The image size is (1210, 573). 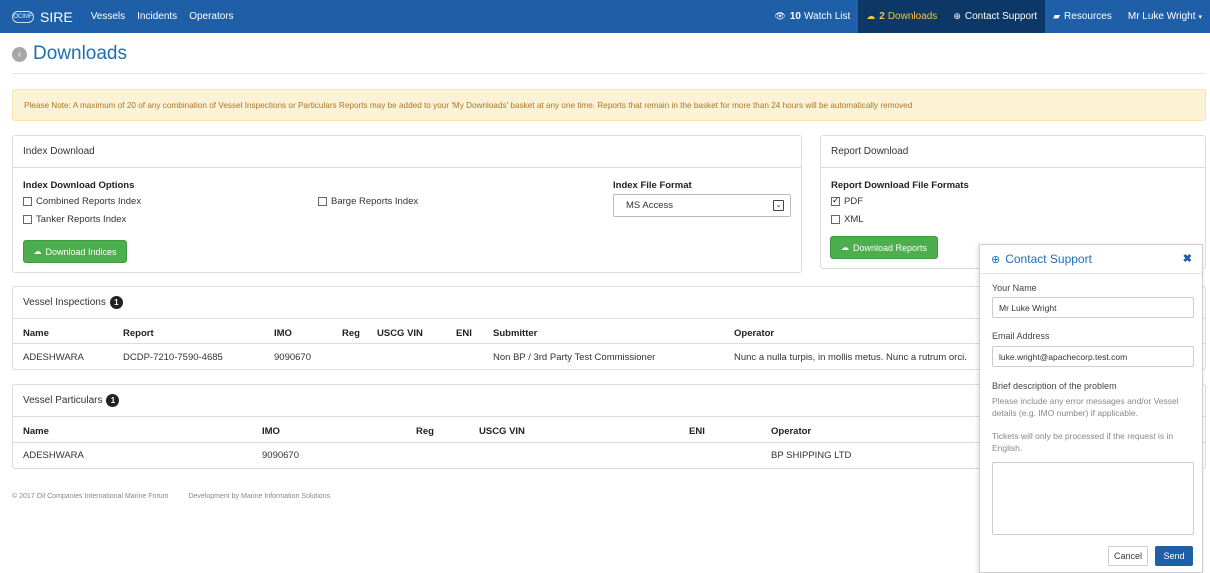 I want to click on user-menu: Mr Luke Wright ▾, so click(x=1165, y=16).